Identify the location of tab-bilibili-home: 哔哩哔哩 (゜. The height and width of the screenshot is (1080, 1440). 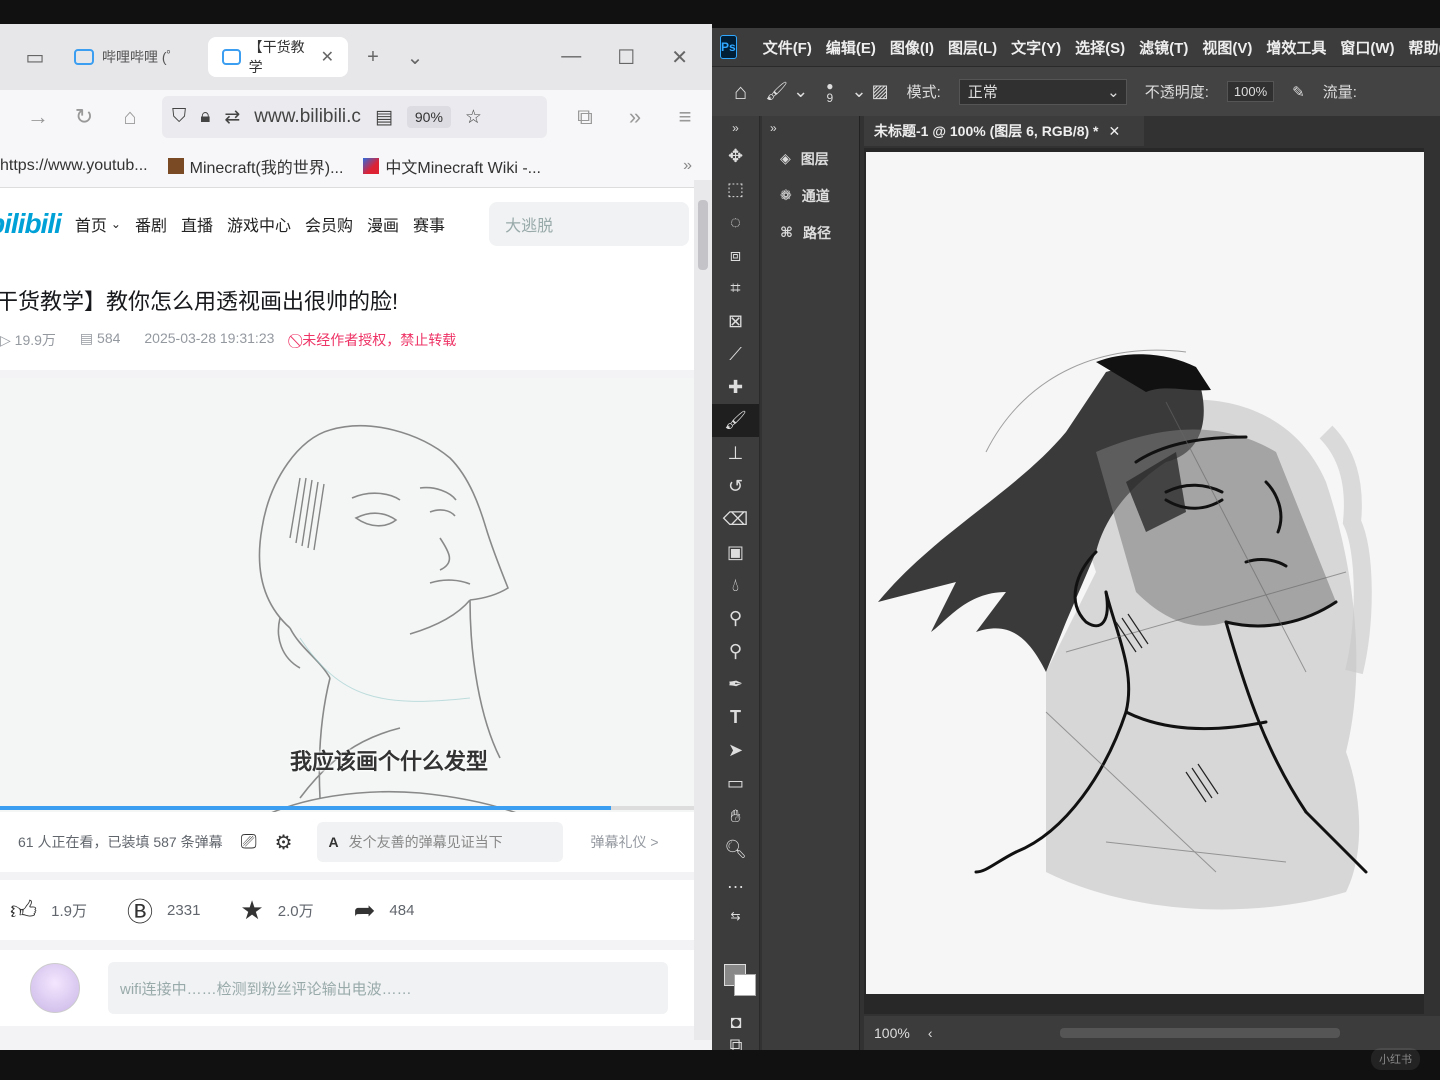
(130, 57).